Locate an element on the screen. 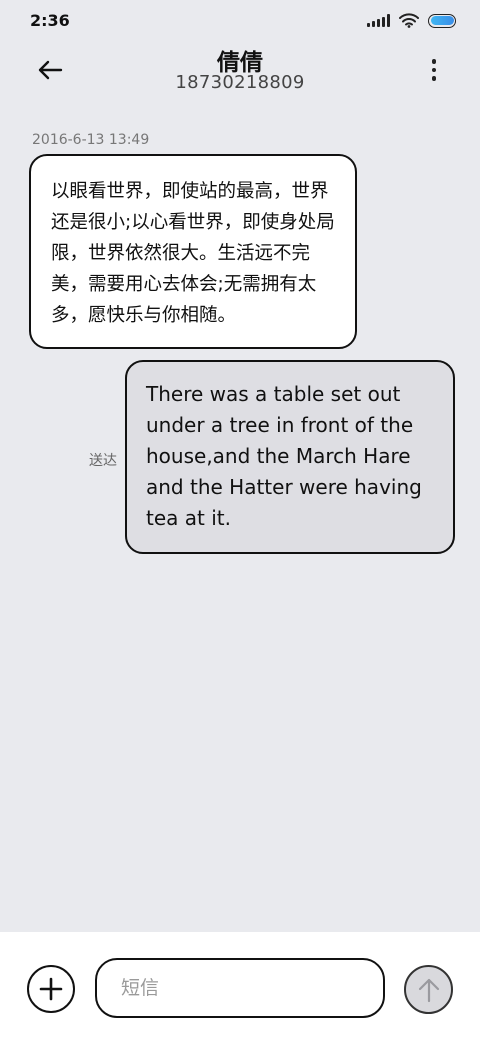 The height and width of the screenshot is (1040, 480). plus-icon is located at coordinates (51, 989).